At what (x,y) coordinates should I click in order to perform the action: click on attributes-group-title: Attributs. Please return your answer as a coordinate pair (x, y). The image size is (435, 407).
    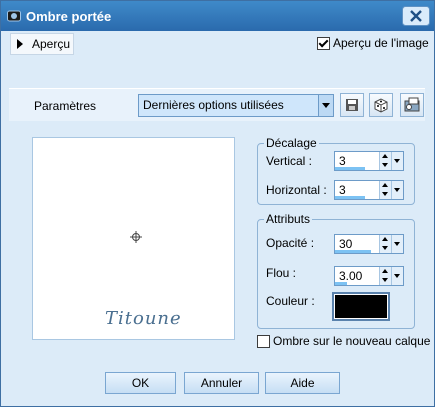
    Looking at the image, I should click on (288, 219).